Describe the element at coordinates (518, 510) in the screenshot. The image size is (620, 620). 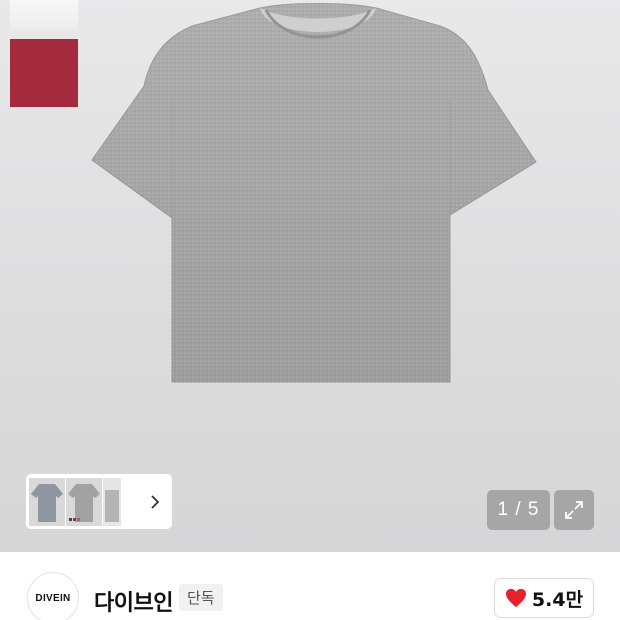
I see `page-counter: 1 / 5` at that location.